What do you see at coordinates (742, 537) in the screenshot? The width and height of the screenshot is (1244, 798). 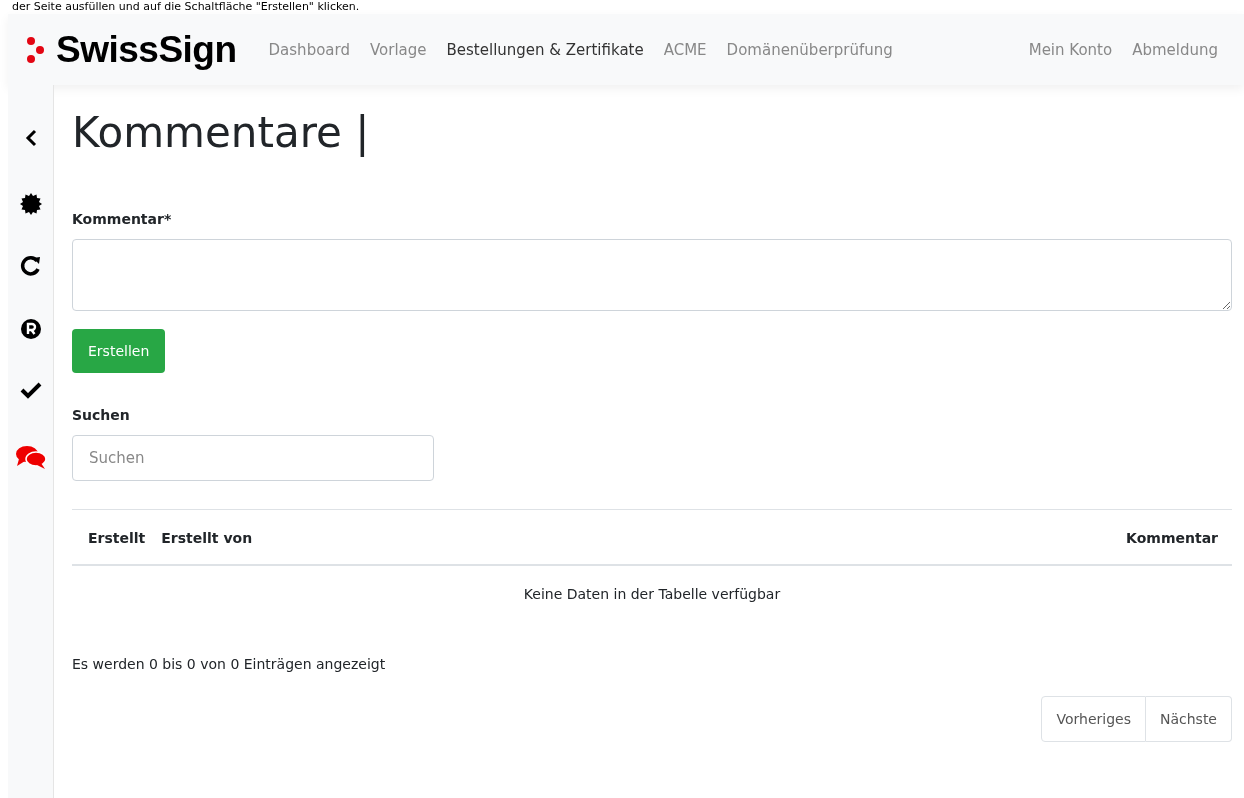 I see `column-header: Kommentar` at bounding box center [742, 537].